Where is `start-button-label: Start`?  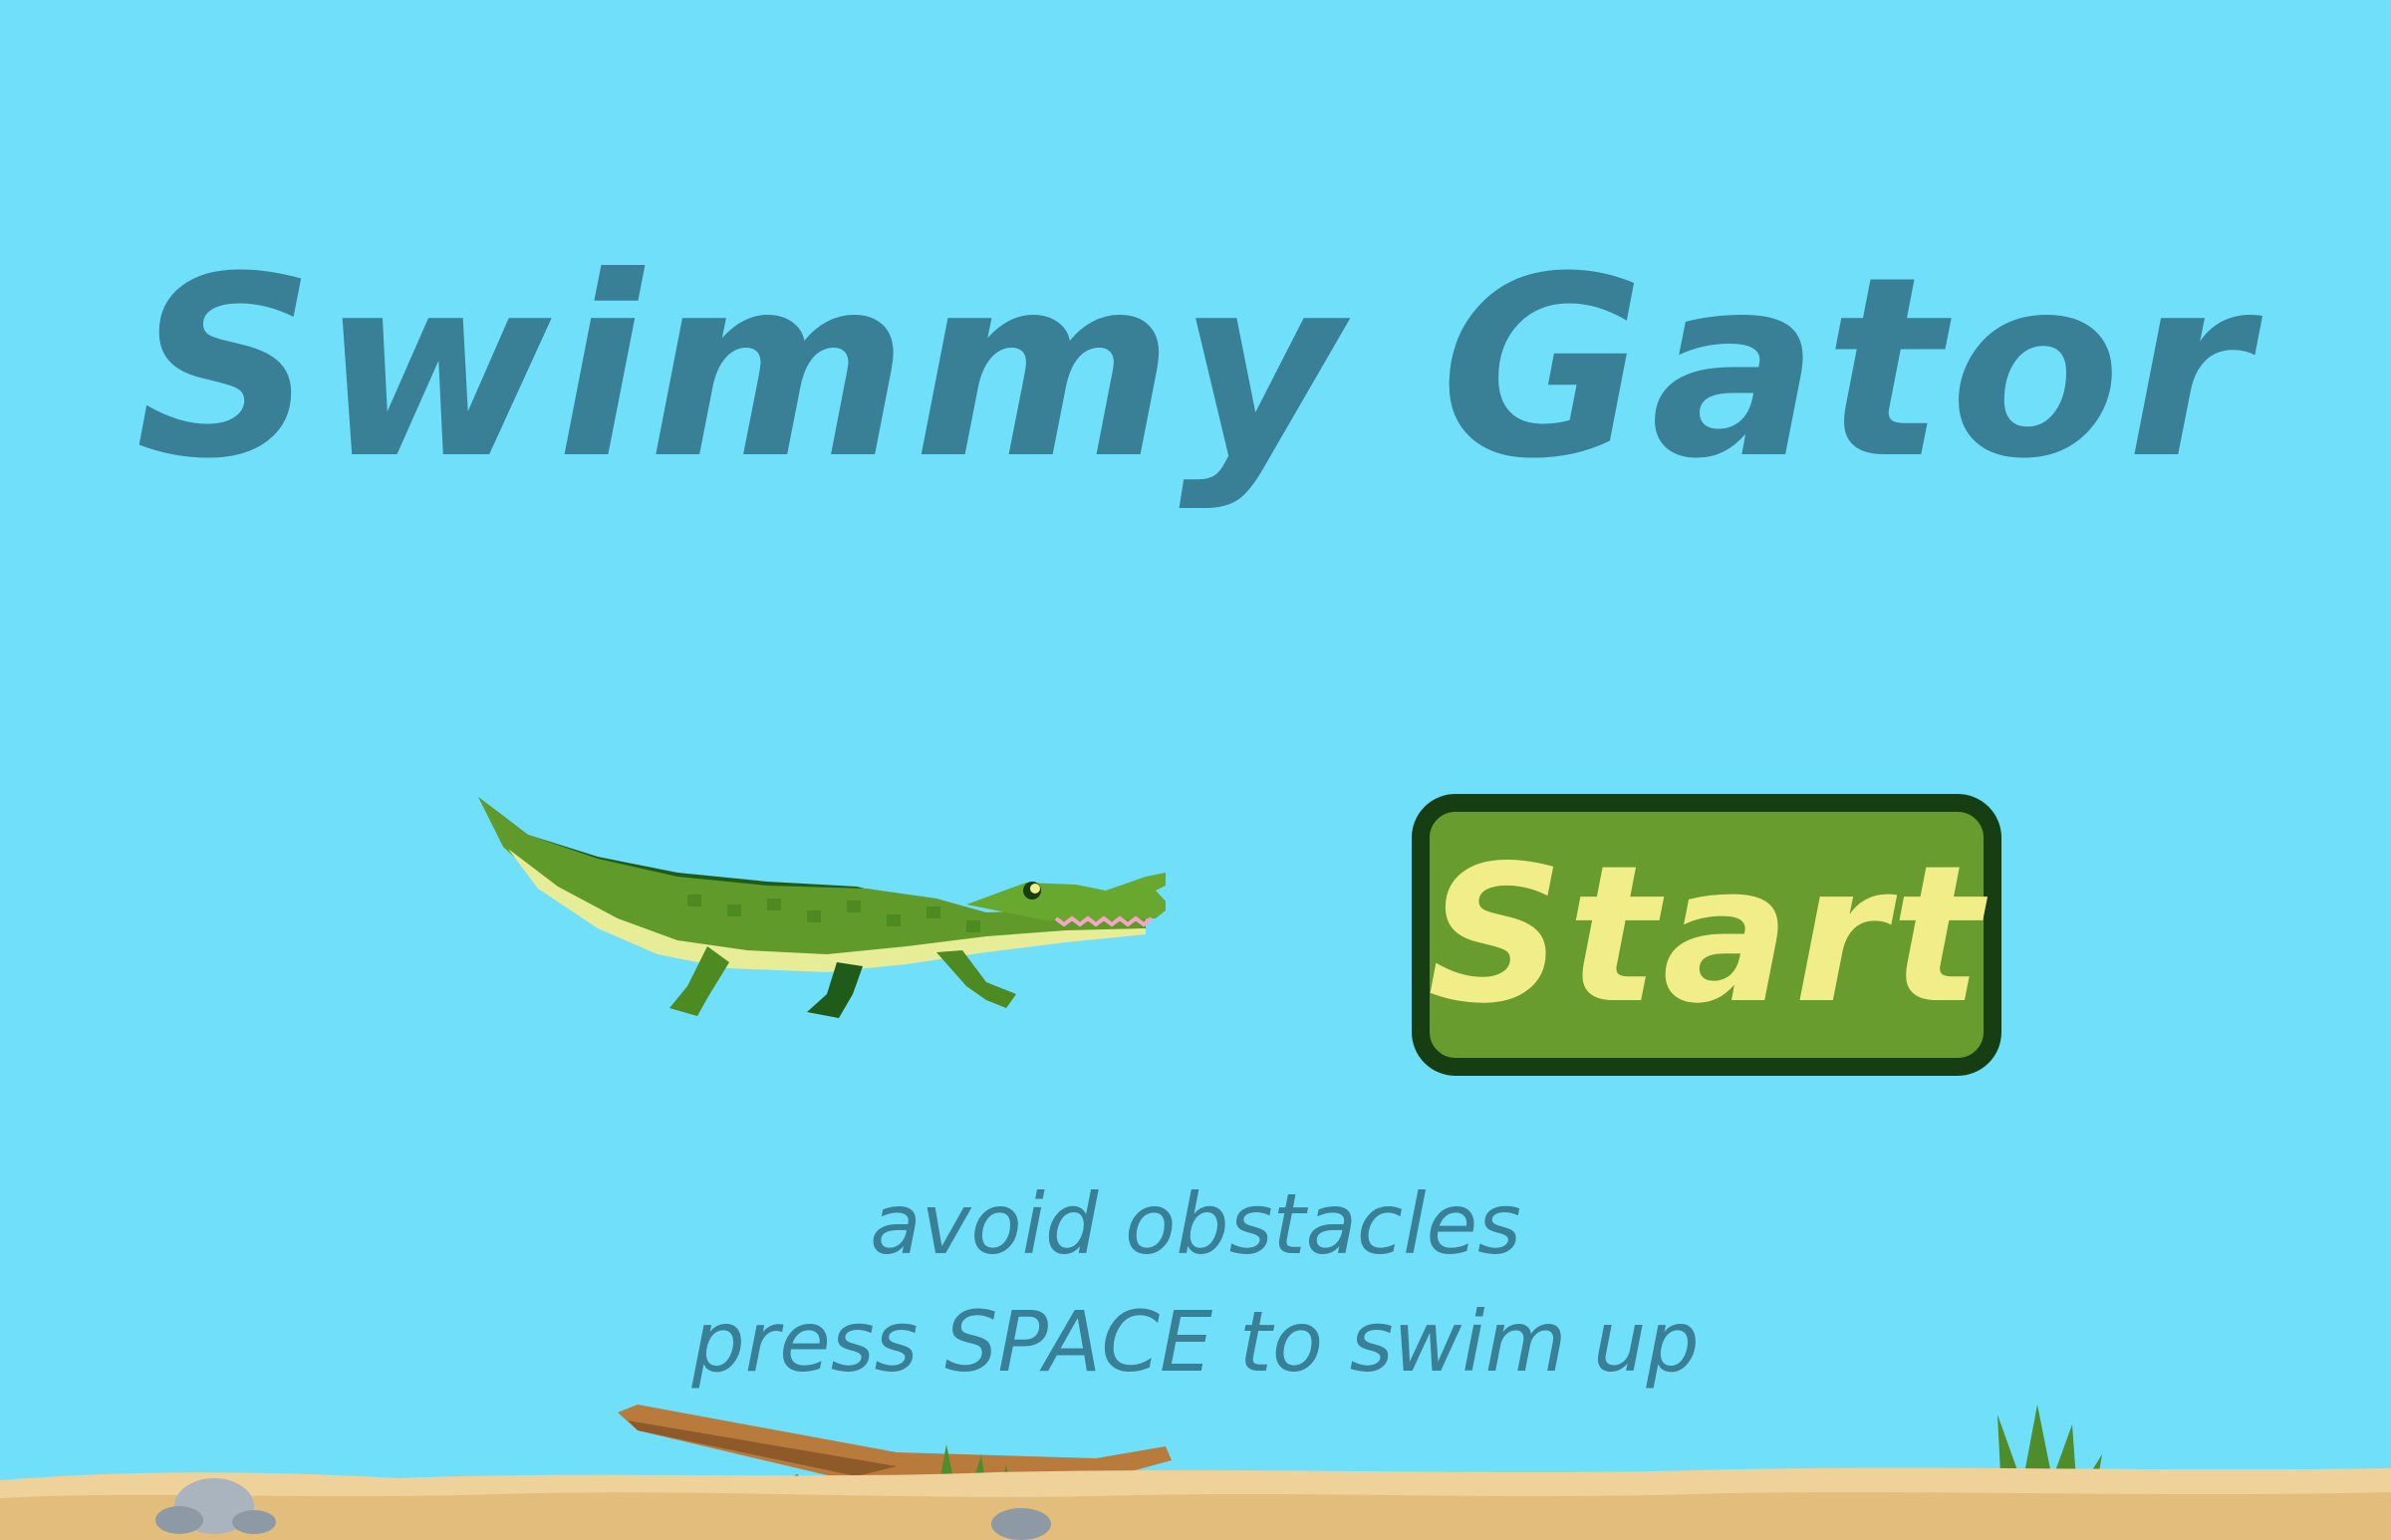
start-button-label: Start is located at coordinates (1707, 934).